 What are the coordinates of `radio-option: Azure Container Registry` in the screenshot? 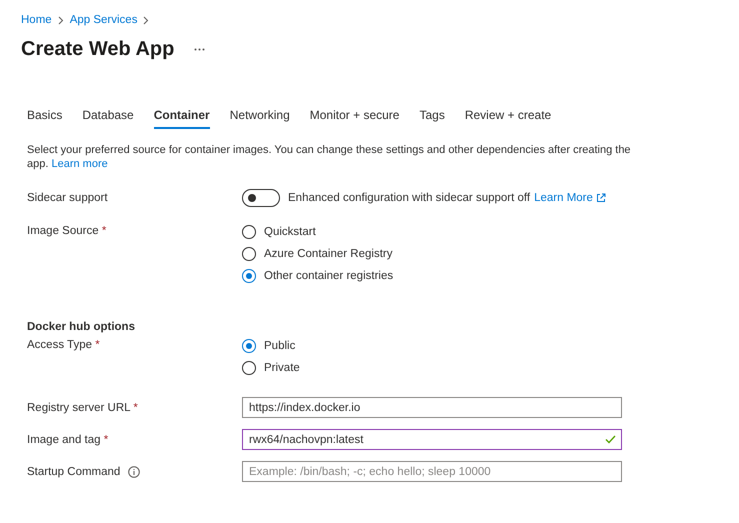 It's located at (317, 254).